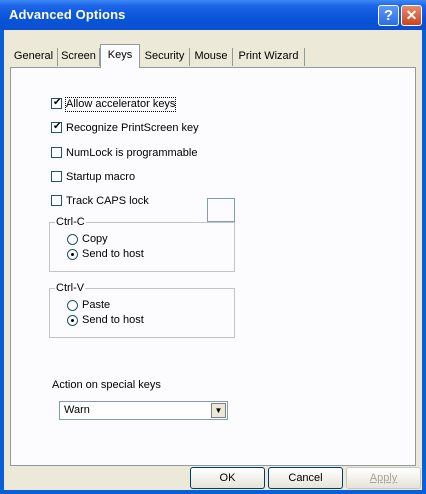 Image resolution: width=426 pixels, height=494 pixels. I want to click on special-keys-label: Action on special keys, so click(106, 385).